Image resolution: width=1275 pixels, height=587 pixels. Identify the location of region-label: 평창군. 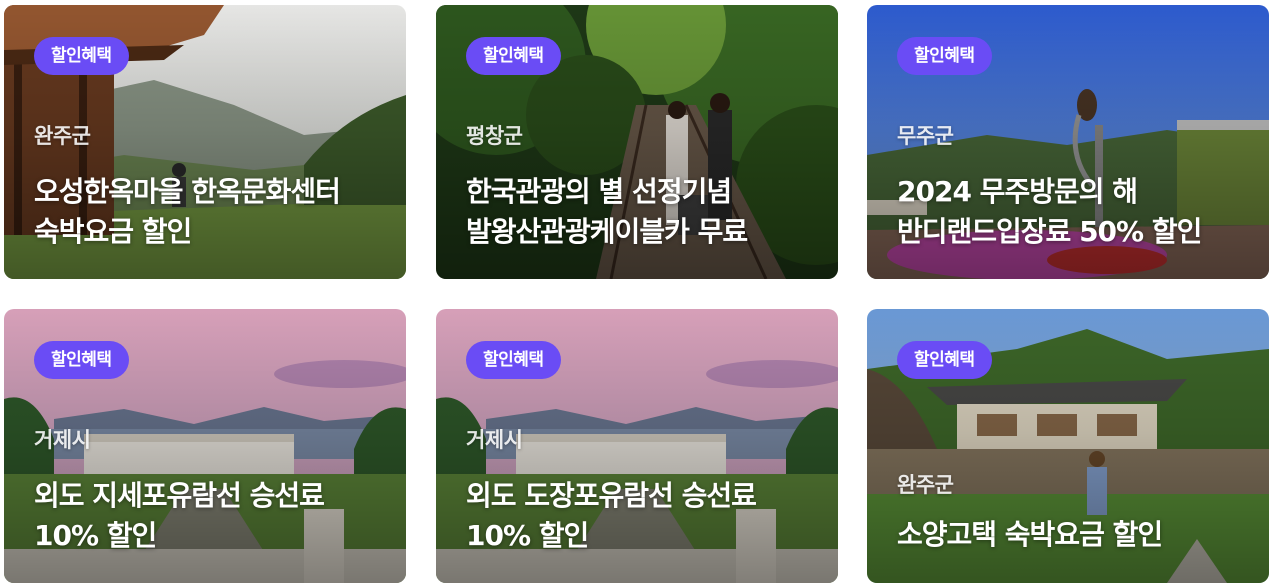
(494, 136).